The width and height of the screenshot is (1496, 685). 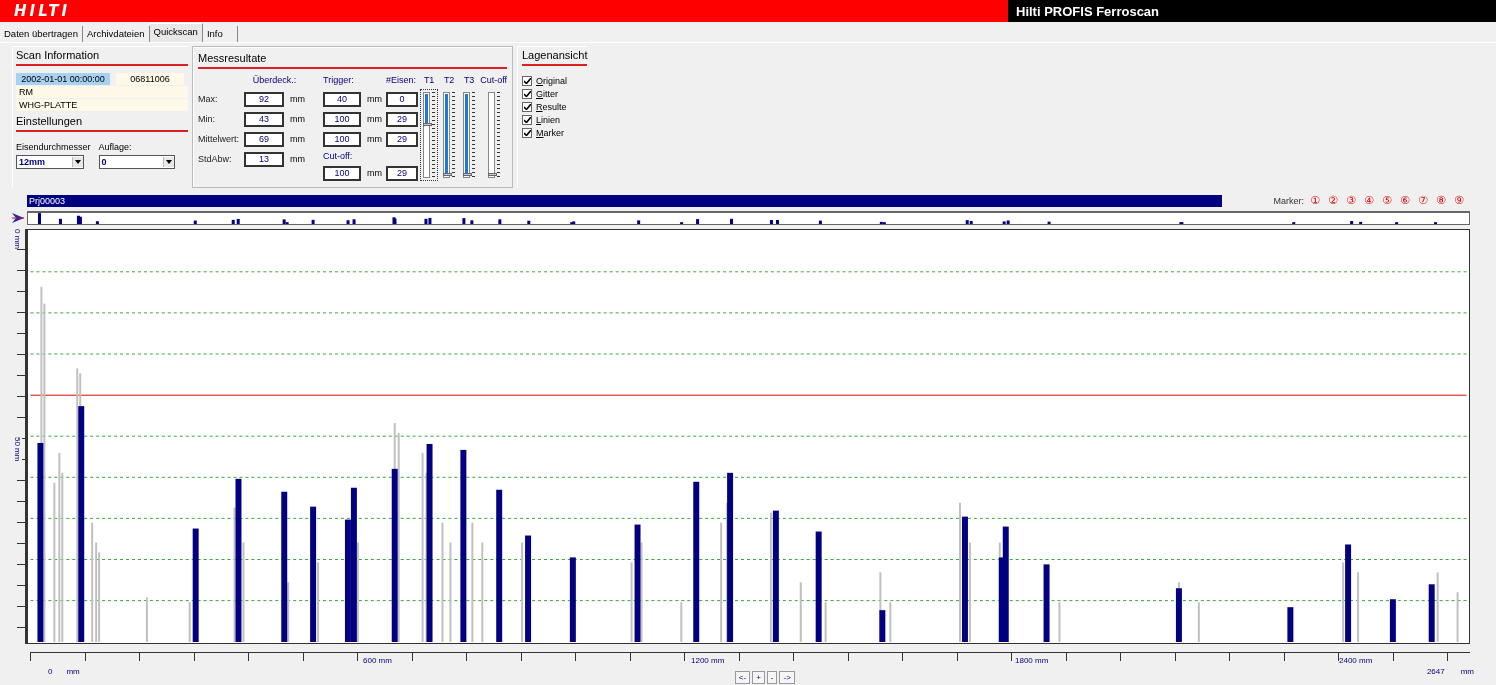 I want to click on section-heading: Lagenansicht, so click(x=555, y=57).